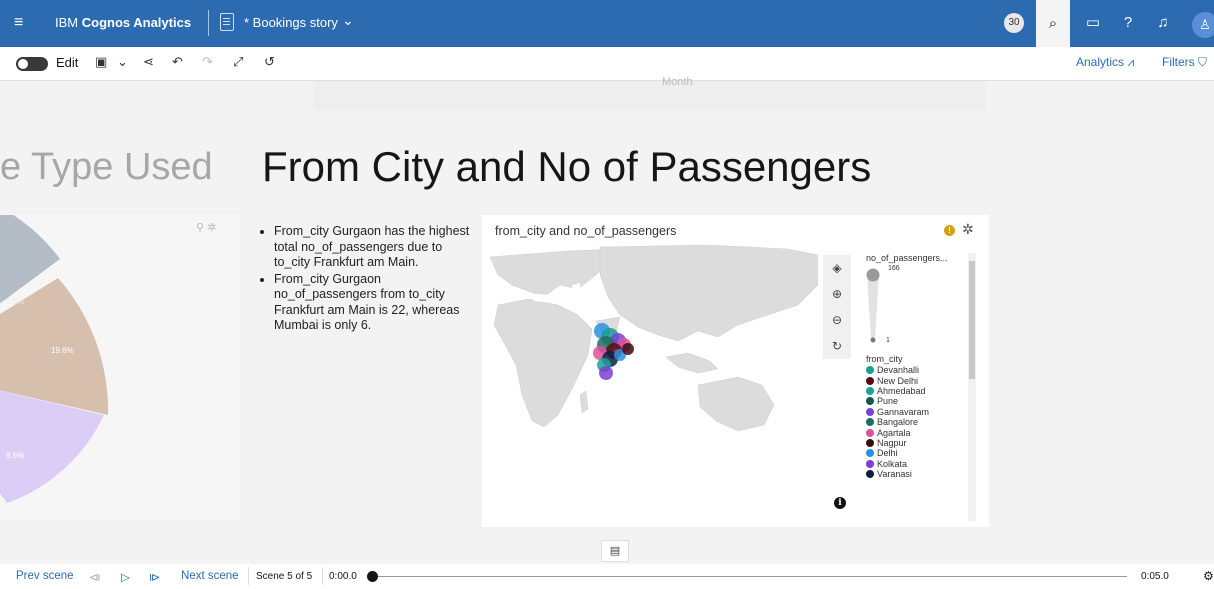 This screenshot has height=589, width=1214. Describe the element at coordinates (1203, 25) in the screenshot. I see `user-avatar-icon: ♙` at that location.